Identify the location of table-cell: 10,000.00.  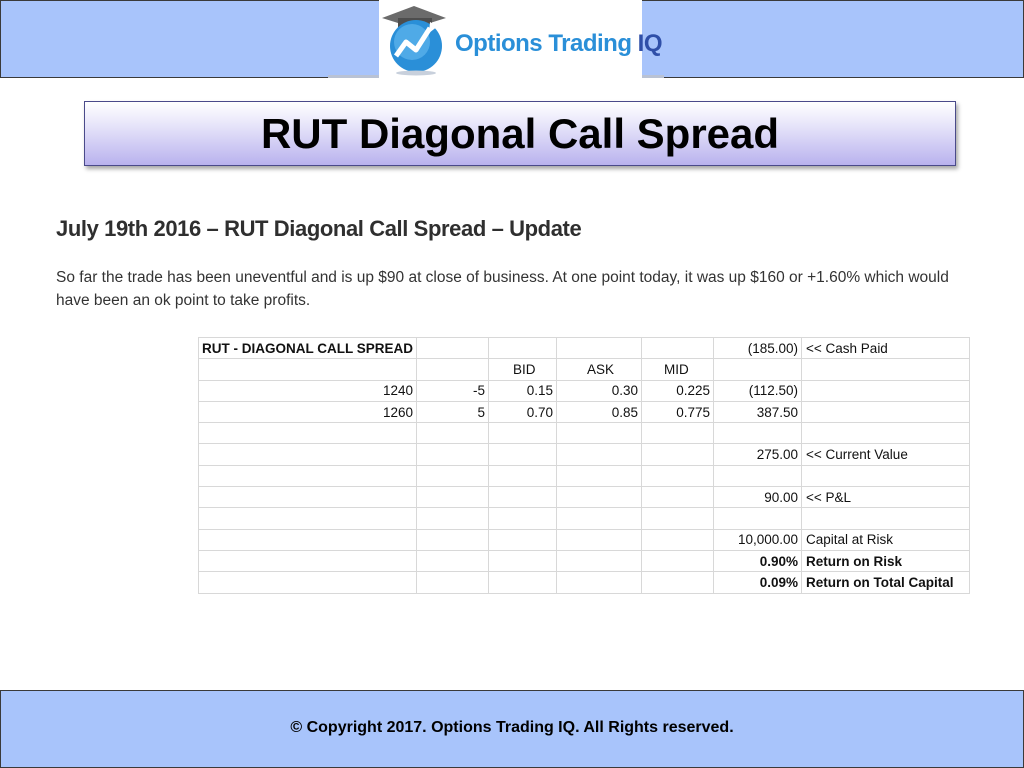
(758, 539).